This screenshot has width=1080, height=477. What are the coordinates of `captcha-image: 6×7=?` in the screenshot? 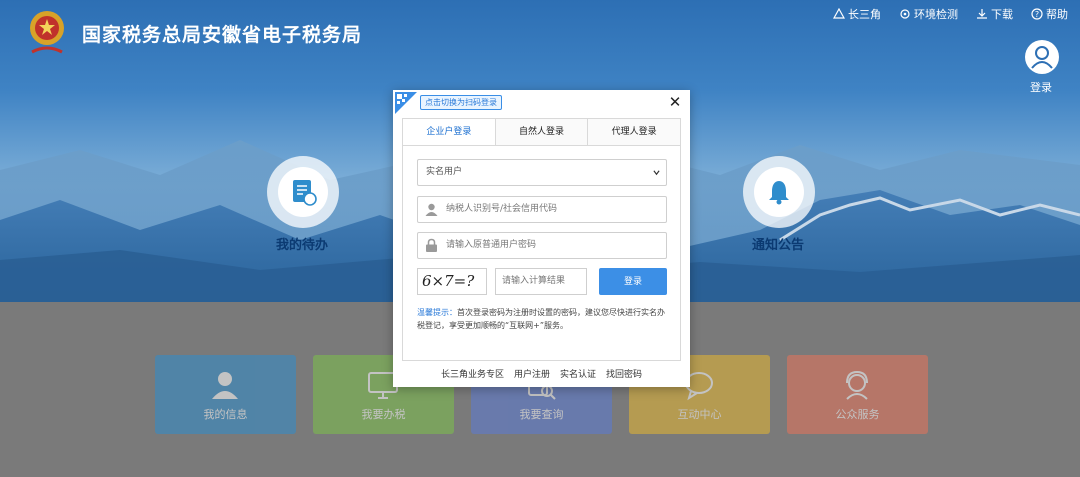 It's located at (452, 281).